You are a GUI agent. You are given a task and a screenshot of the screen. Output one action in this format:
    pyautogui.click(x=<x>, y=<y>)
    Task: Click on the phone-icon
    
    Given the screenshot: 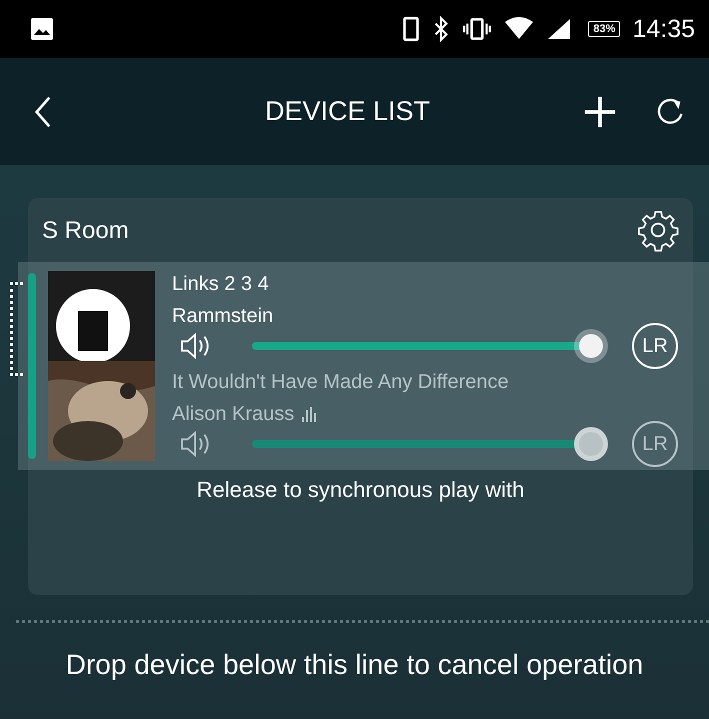 What is the action you would take?
    pyautogui.click(x=411, y=29)
    